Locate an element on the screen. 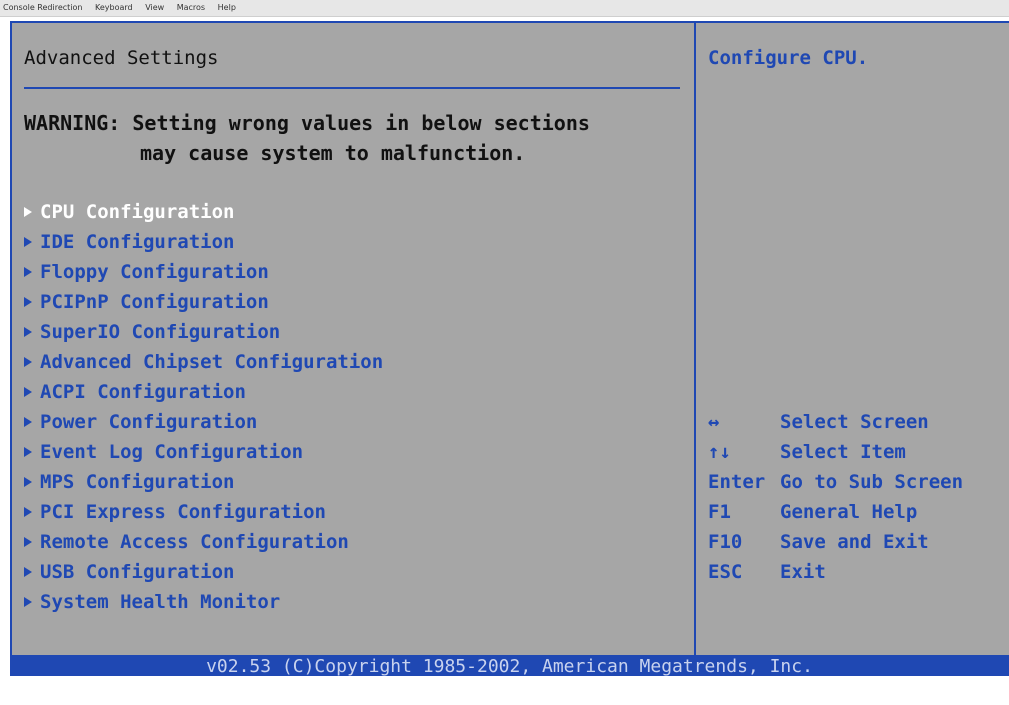  menu-item-usb-configuration: USB Configuration is located at coordinates (203, 572).